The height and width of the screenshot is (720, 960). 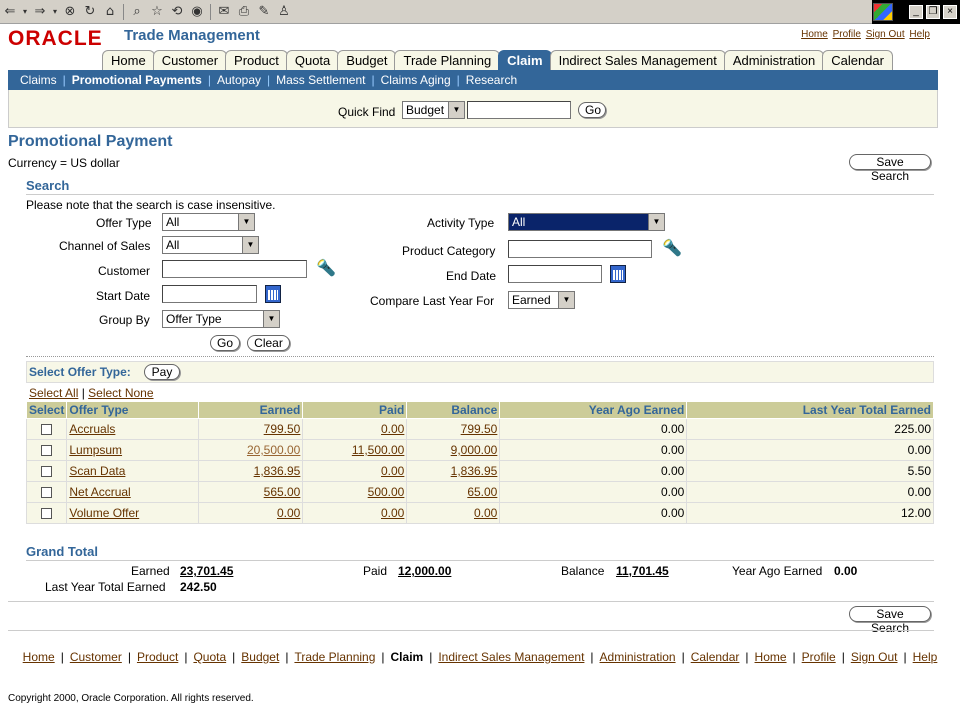 What do you see at coordinates (128, 60) in the screenshot?
I see `tab-home: Home` at bounding box center [128, 60].